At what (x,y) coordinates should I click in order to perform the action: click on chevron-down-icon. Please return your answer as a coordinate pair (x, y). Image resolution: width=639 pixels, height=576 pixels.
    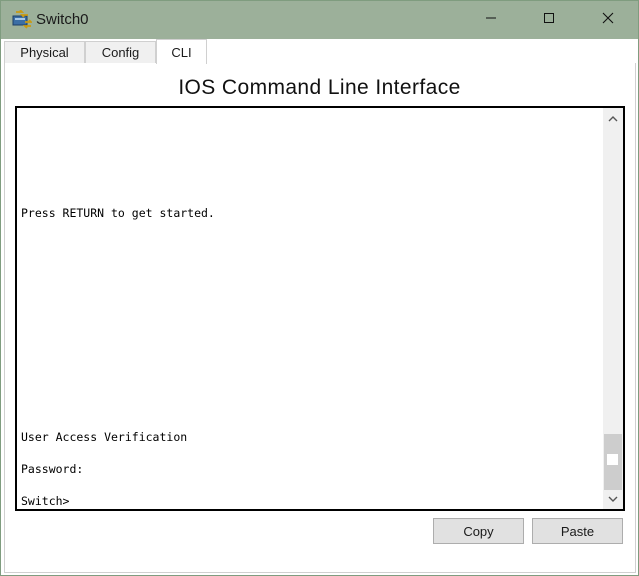
    Looking at the image, I should click on (613, 499).